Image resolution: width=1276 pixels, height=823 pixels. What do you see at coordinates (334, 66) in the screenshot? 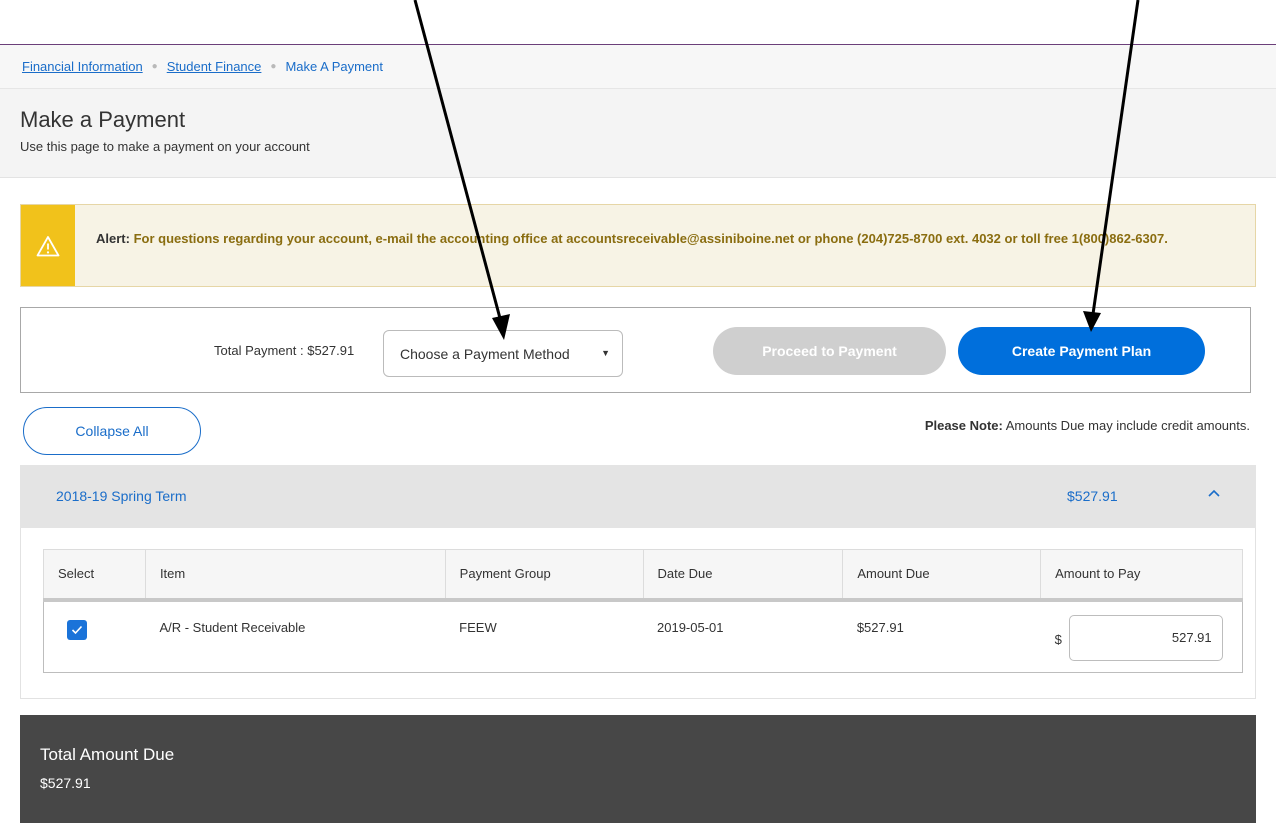
I see `breadcrumb-current: Make A Payment` at bounding box center [334, 66].